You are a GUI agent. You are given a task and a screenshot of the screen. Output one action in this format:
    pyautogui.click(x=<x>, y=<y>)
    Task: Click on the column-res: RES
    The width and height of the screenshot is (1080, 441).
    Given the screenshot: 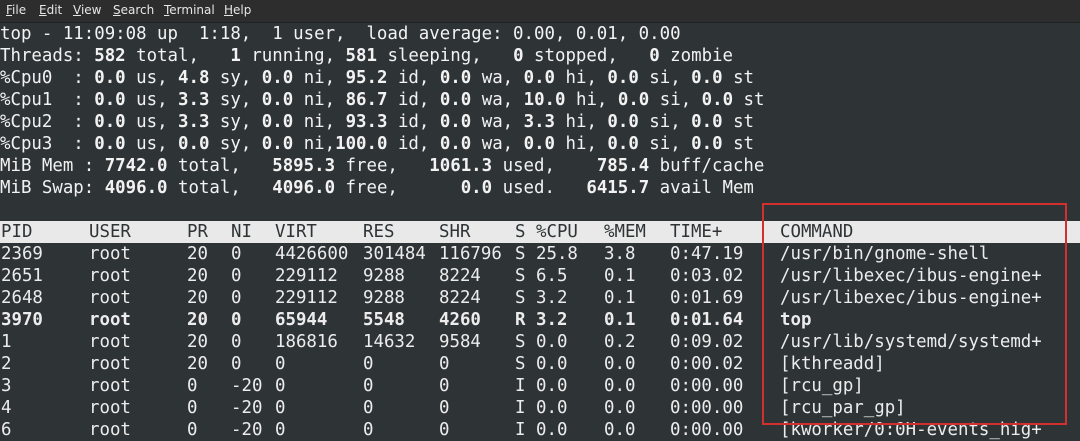 What is the action you would take?
    pyautogui.click(x=378, y=232)
    